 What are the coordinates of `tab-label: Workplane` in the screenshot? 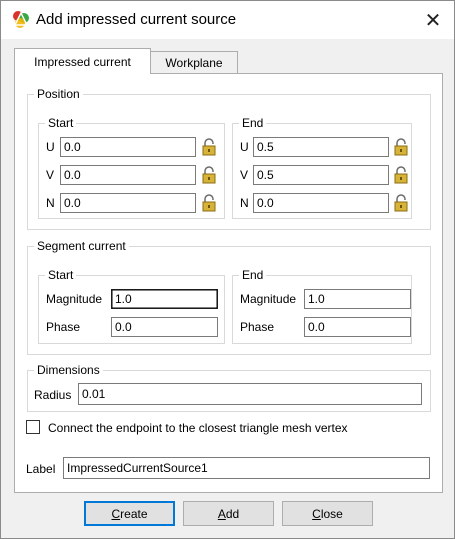 It's located at (194, 63).